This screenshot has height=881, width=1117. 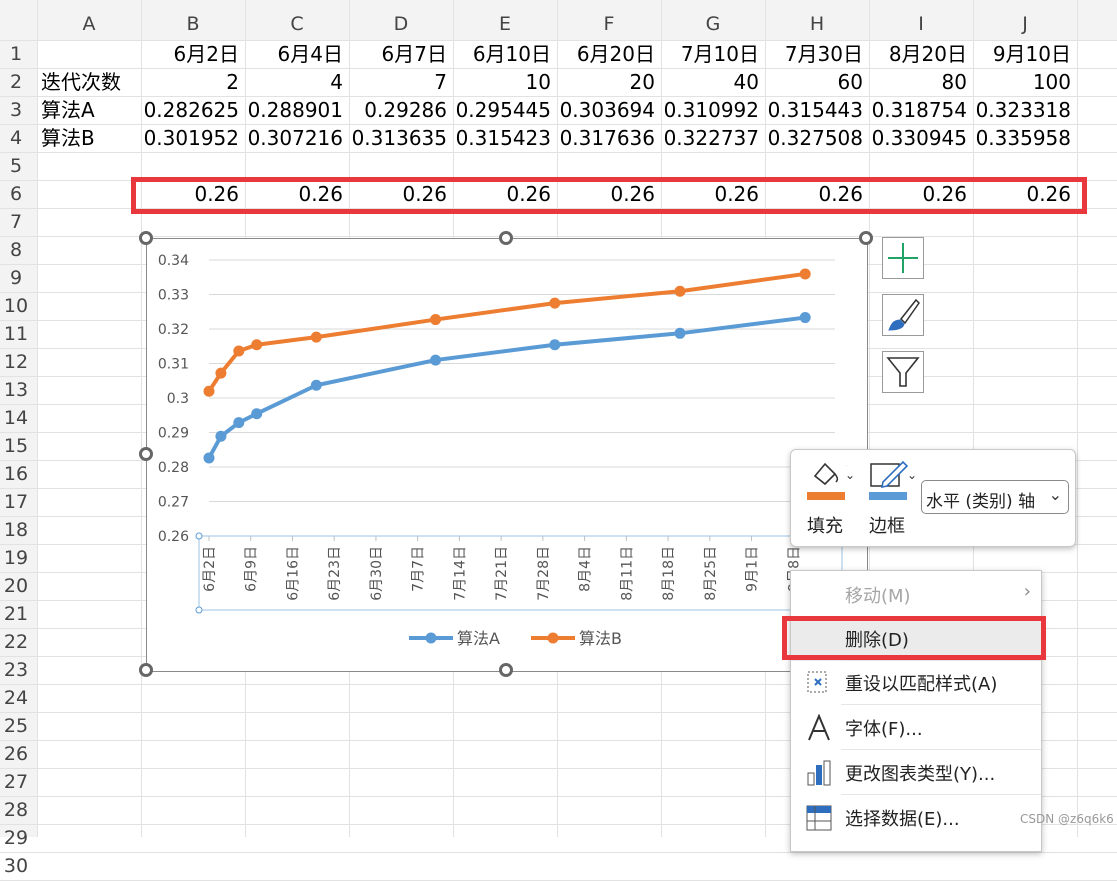 I want to click on cell-H2: 60, so click(x=814, y=82).